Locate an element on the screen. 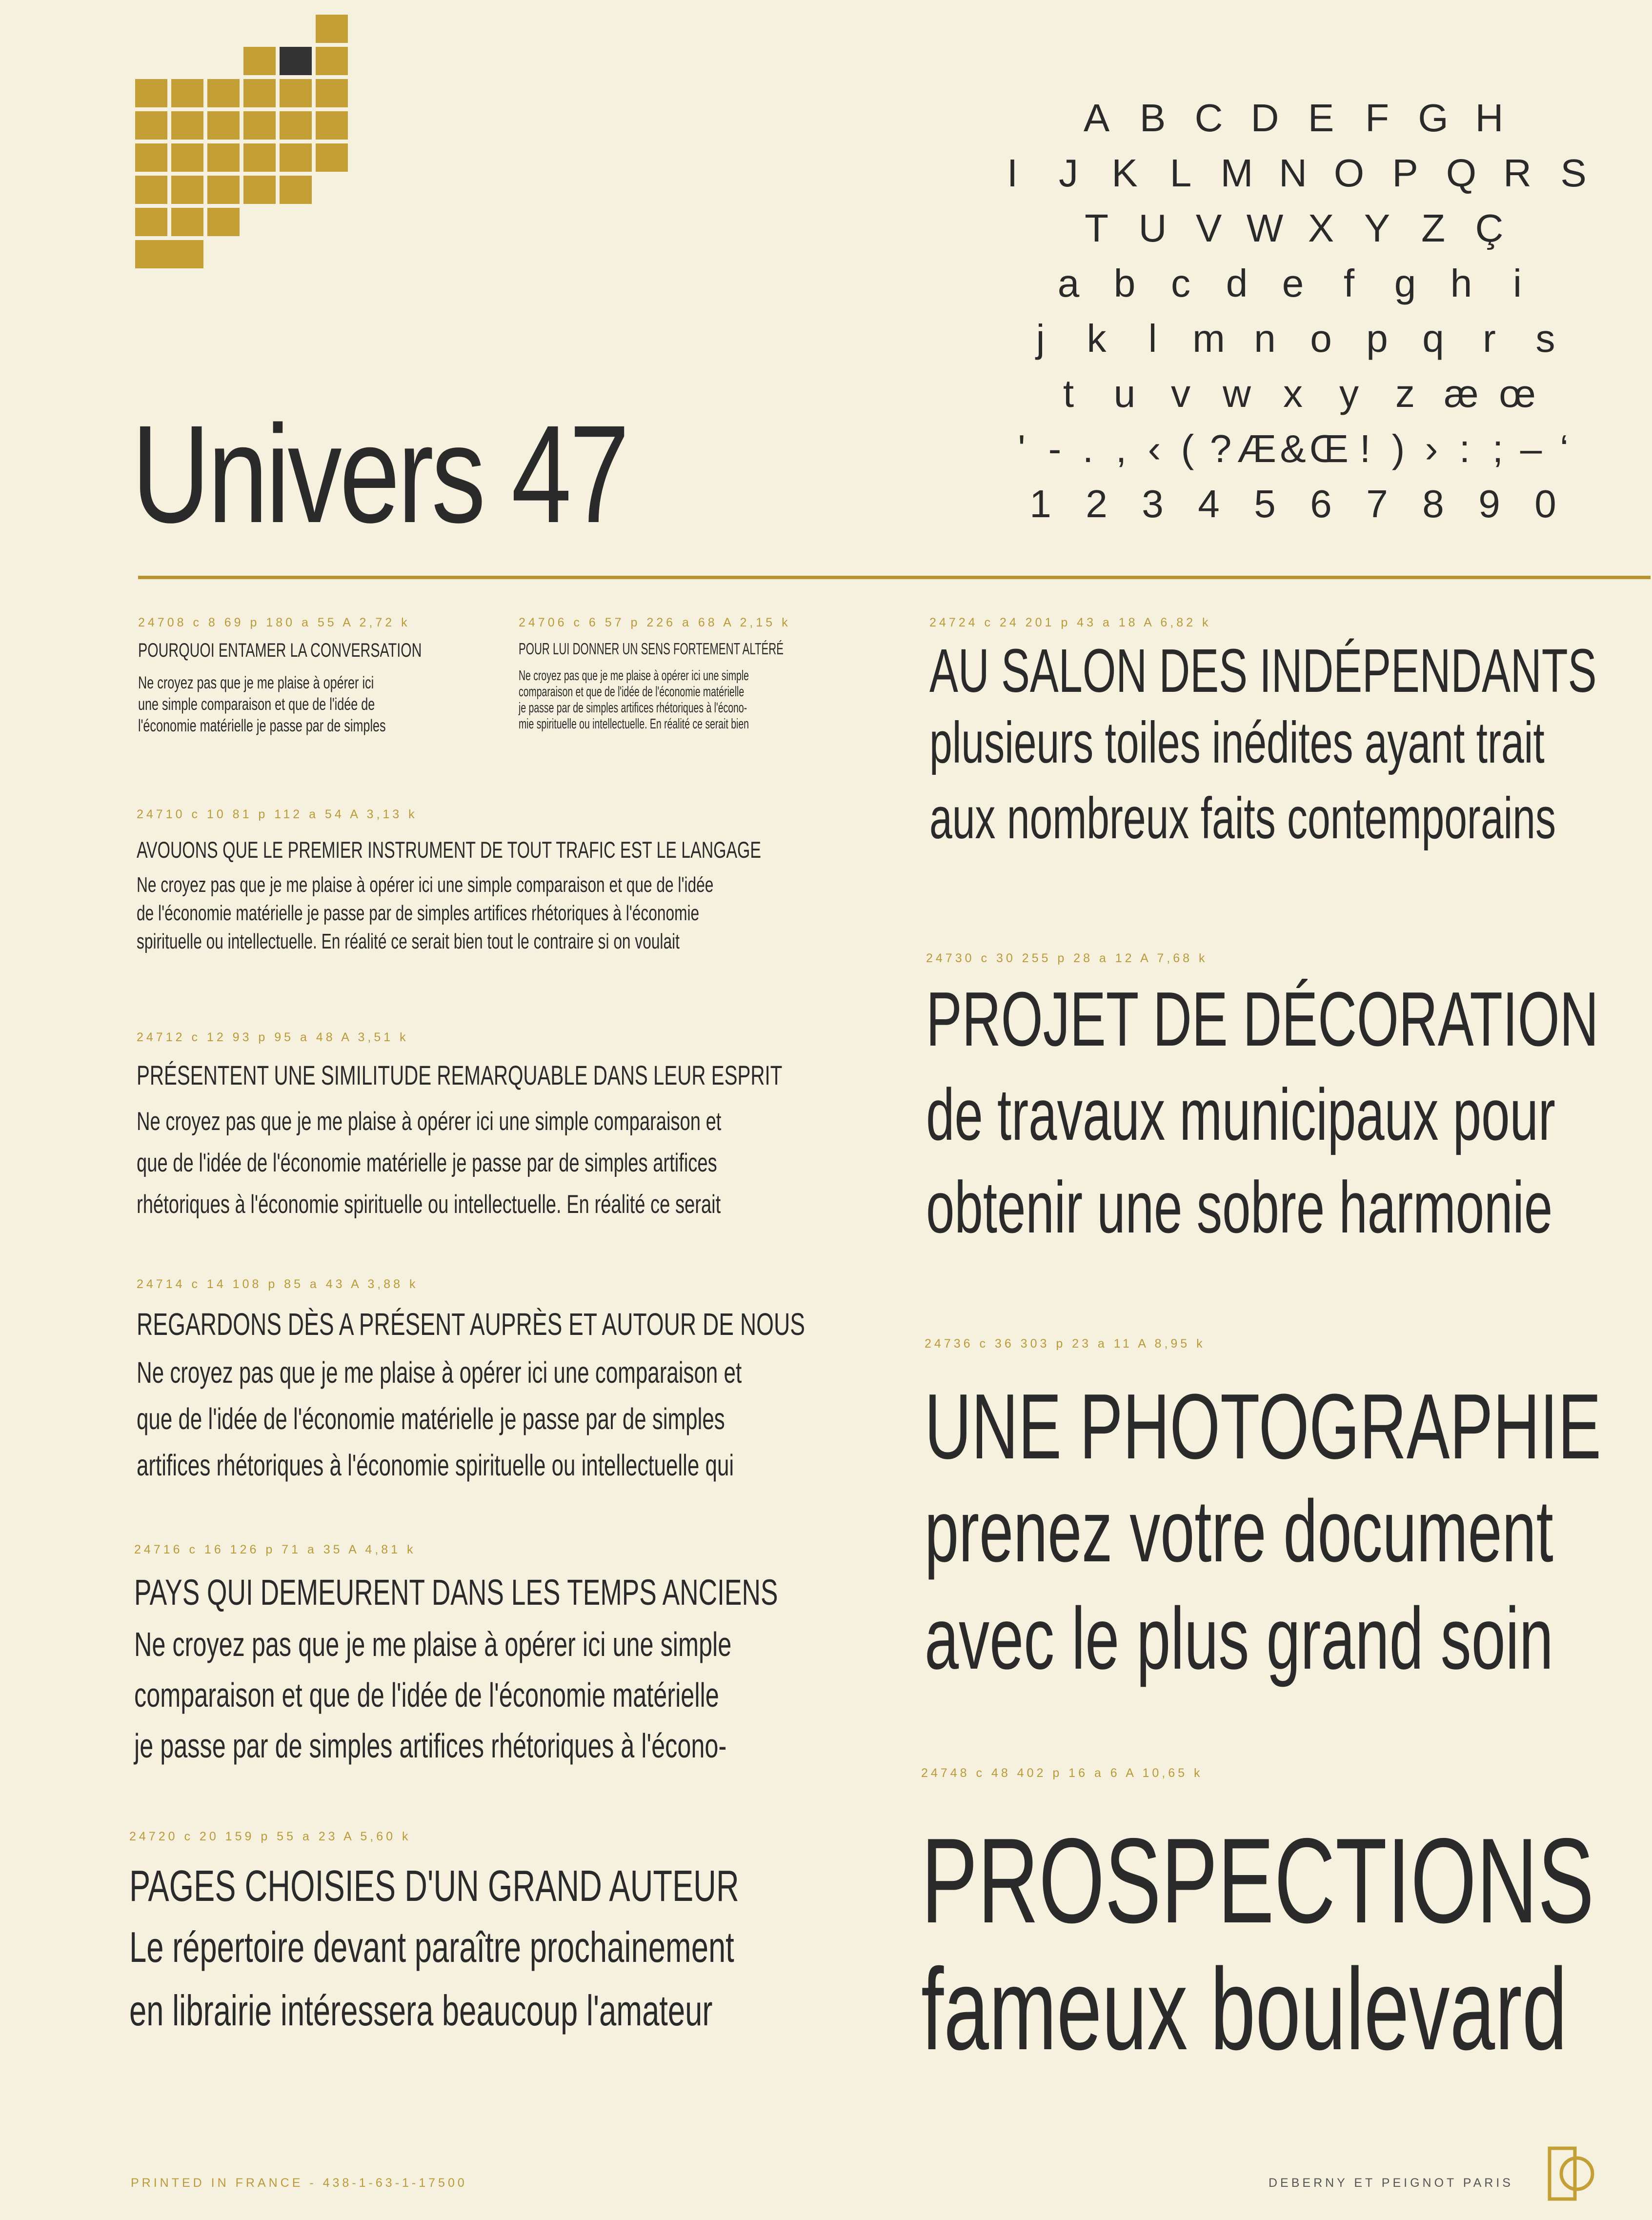  charset-row: TUVWXYZÇ is located at coordinates (1293, 228).